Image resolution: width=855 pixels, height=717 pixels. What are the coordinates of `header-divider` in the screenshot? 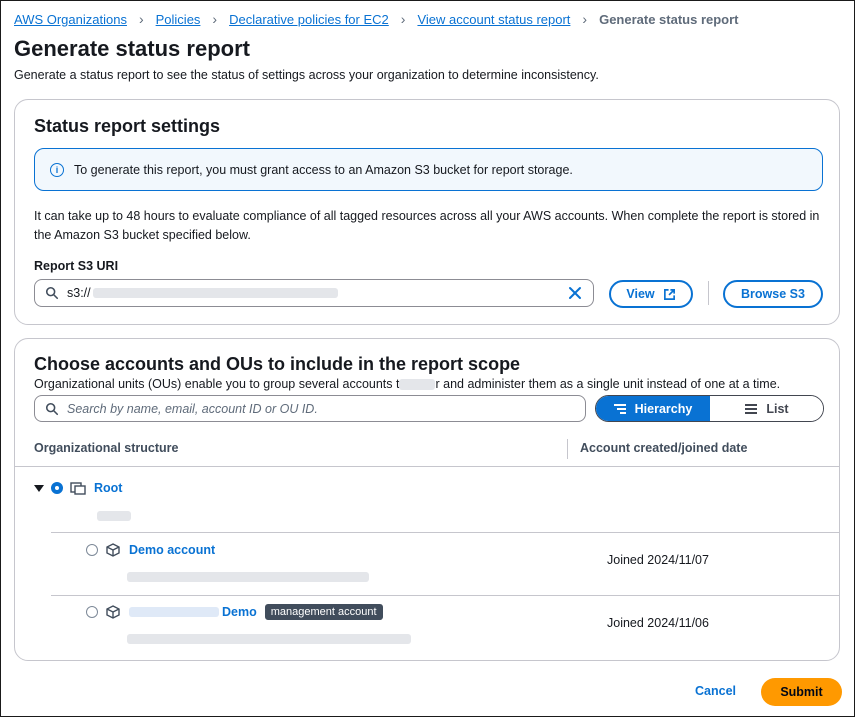 It's located at (427, 466).